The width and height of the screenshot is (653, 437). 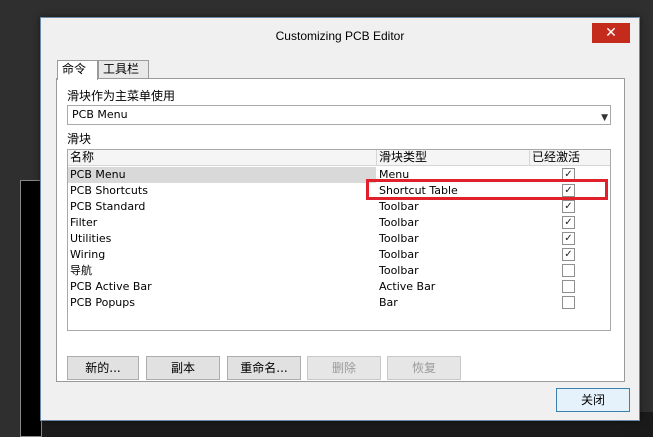 I want to click on title-bar: Customizing PCB Editor ✕, so click(x=340, y=33).